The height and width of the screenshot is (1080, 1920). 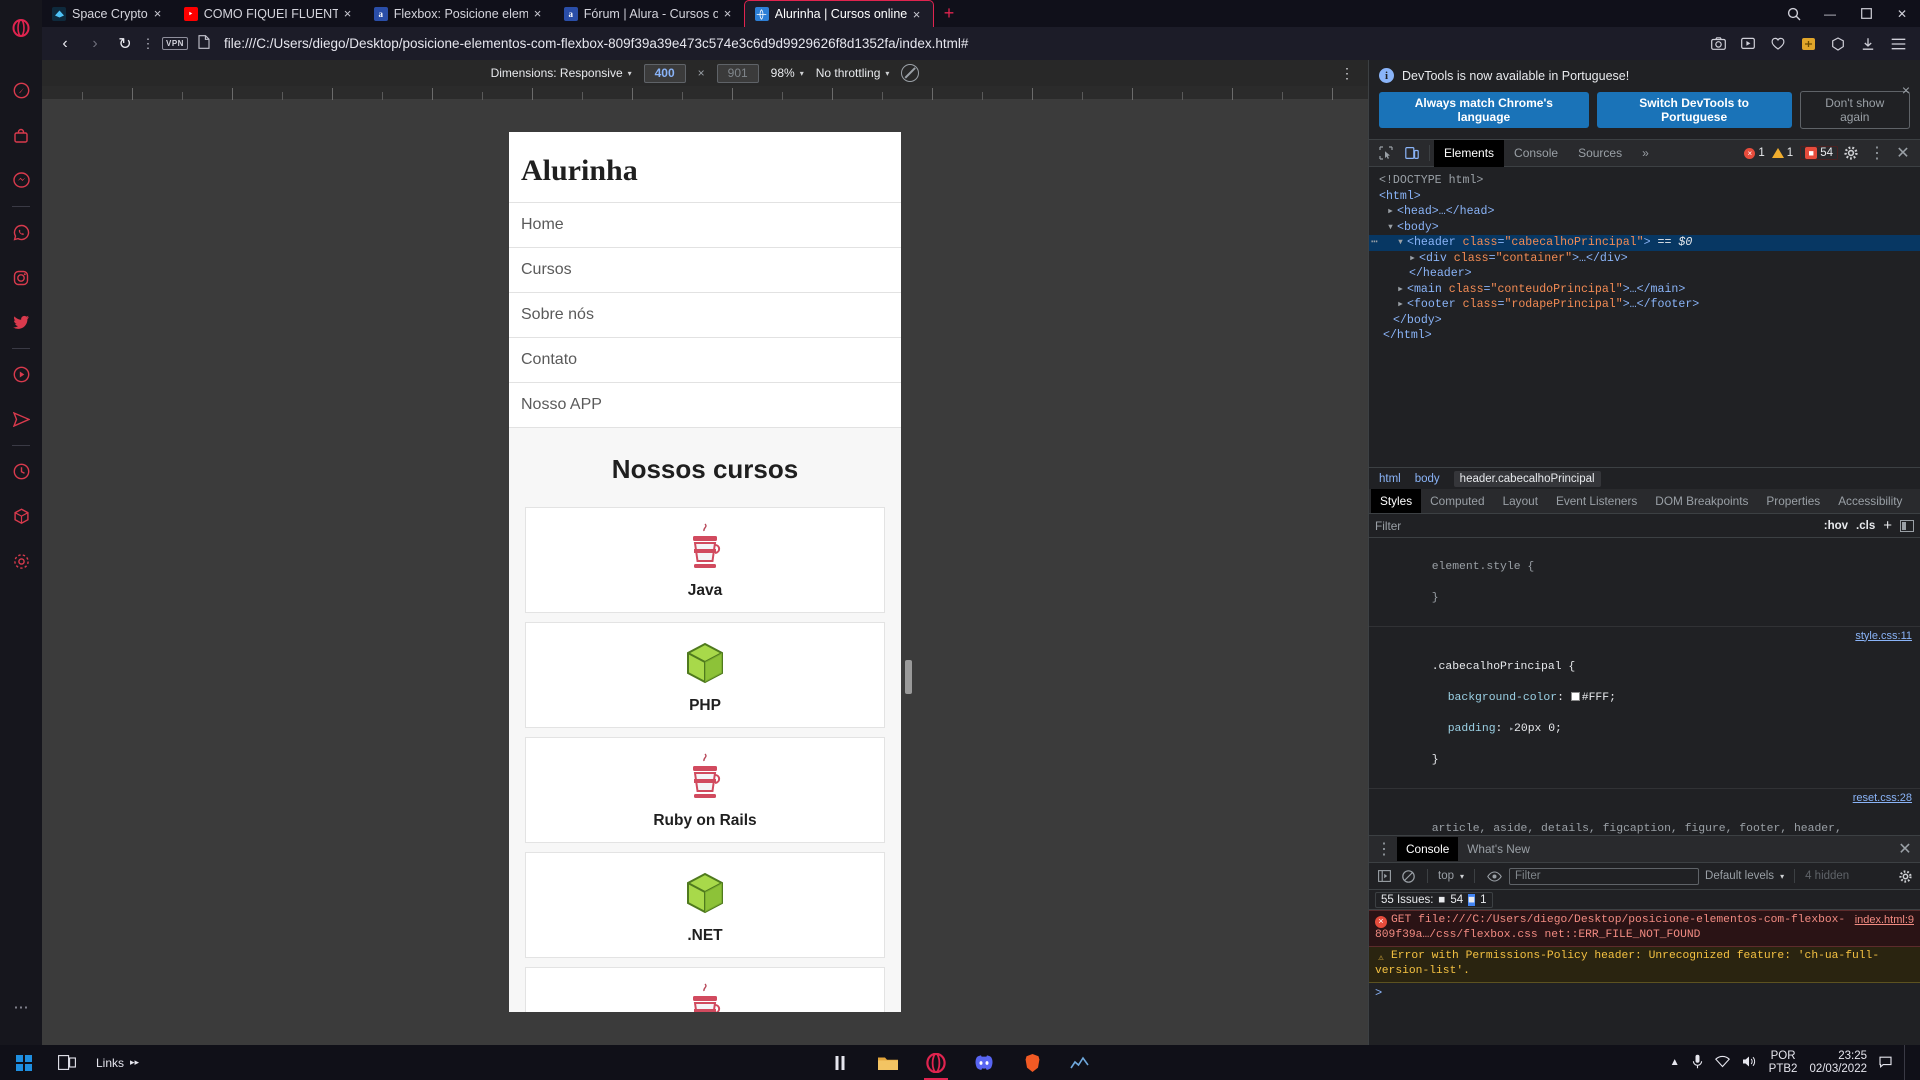 I want to click on opera-icon, so click(x=936, y=1062).